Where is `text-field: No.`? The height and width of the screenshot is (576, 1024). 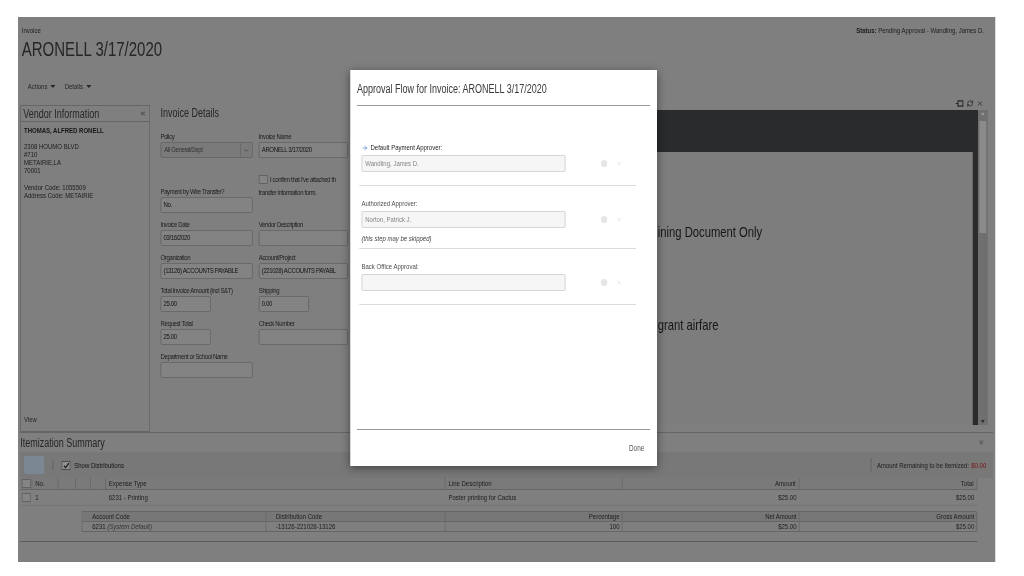 text-field: No. is located at coordinates (206, 205).